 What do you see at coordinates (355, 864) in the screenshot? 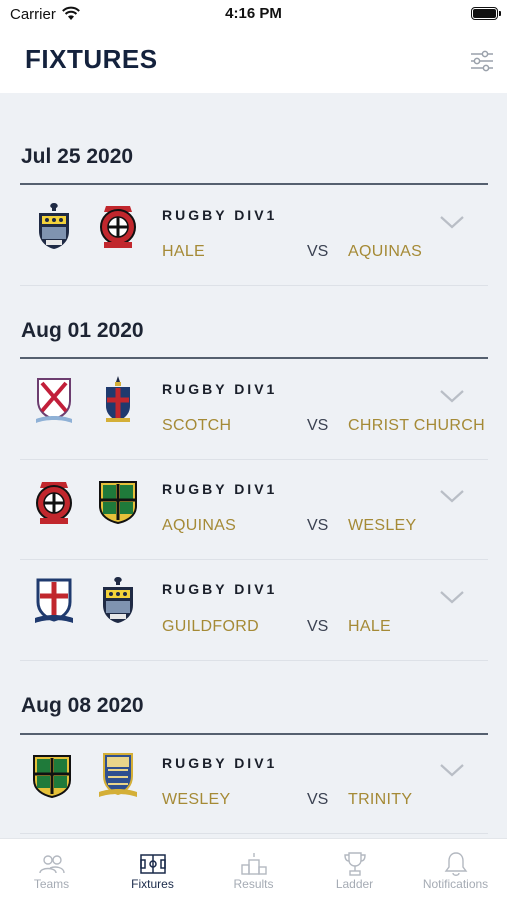
I see `trophy-icon` at bounding box center [355, 864].